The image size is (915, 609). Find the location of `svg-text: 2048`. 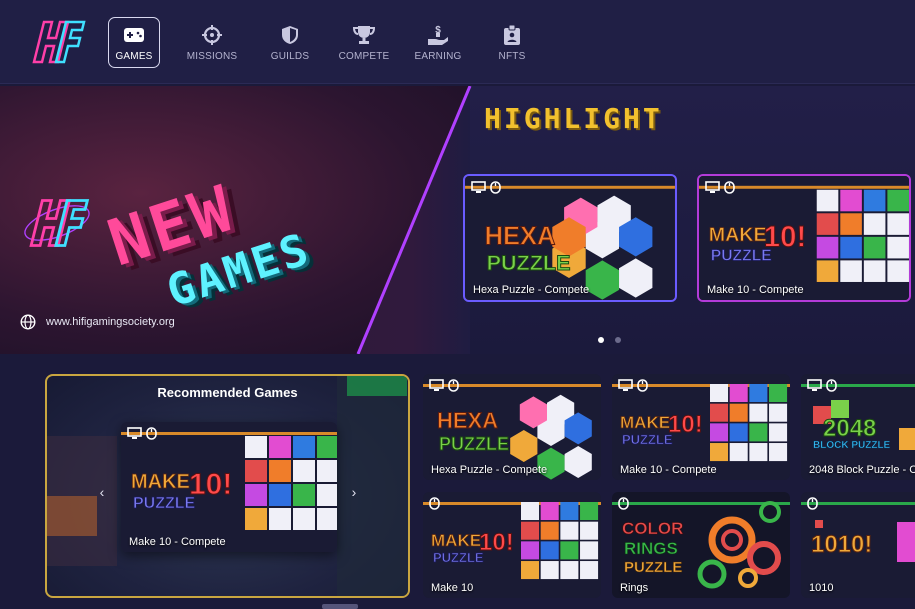

svg-text: 2048 is located at coordinates (849, 428).